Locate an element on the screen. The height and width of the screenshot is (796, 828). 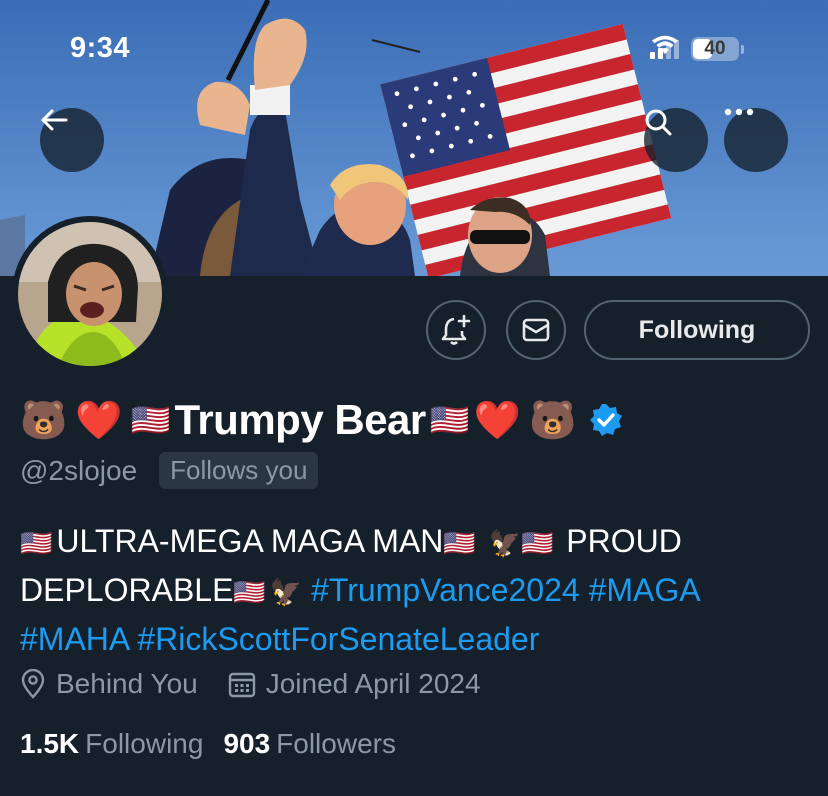
verified-badge-icon is located at coordinates (606, 420).